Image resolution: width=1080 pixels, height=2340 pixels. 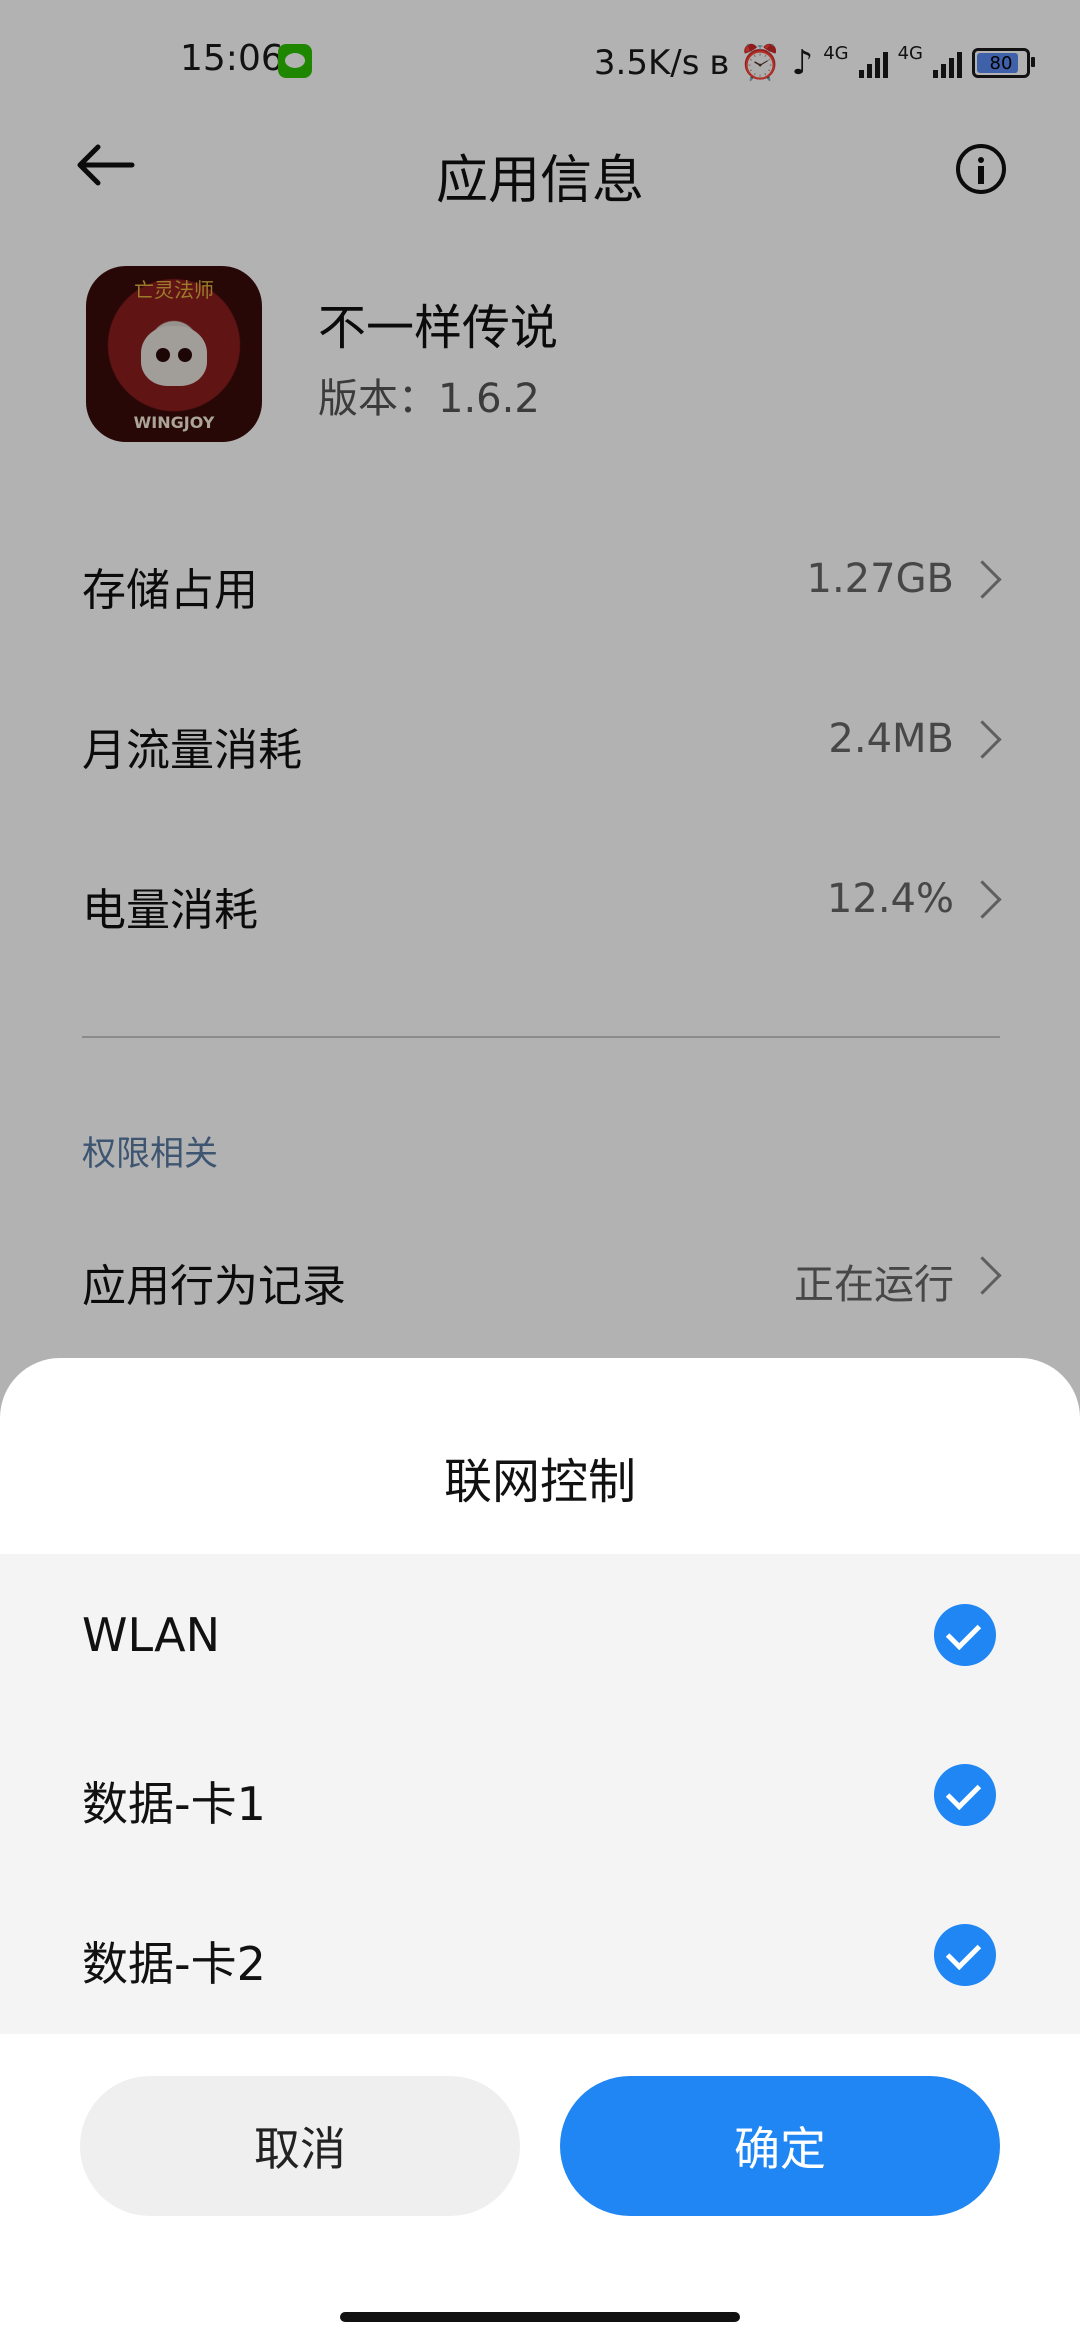 What do you see at coordinates (540, 2317) in the screenshot?
I see `home-indicator` at bounding box center [540, 2317].